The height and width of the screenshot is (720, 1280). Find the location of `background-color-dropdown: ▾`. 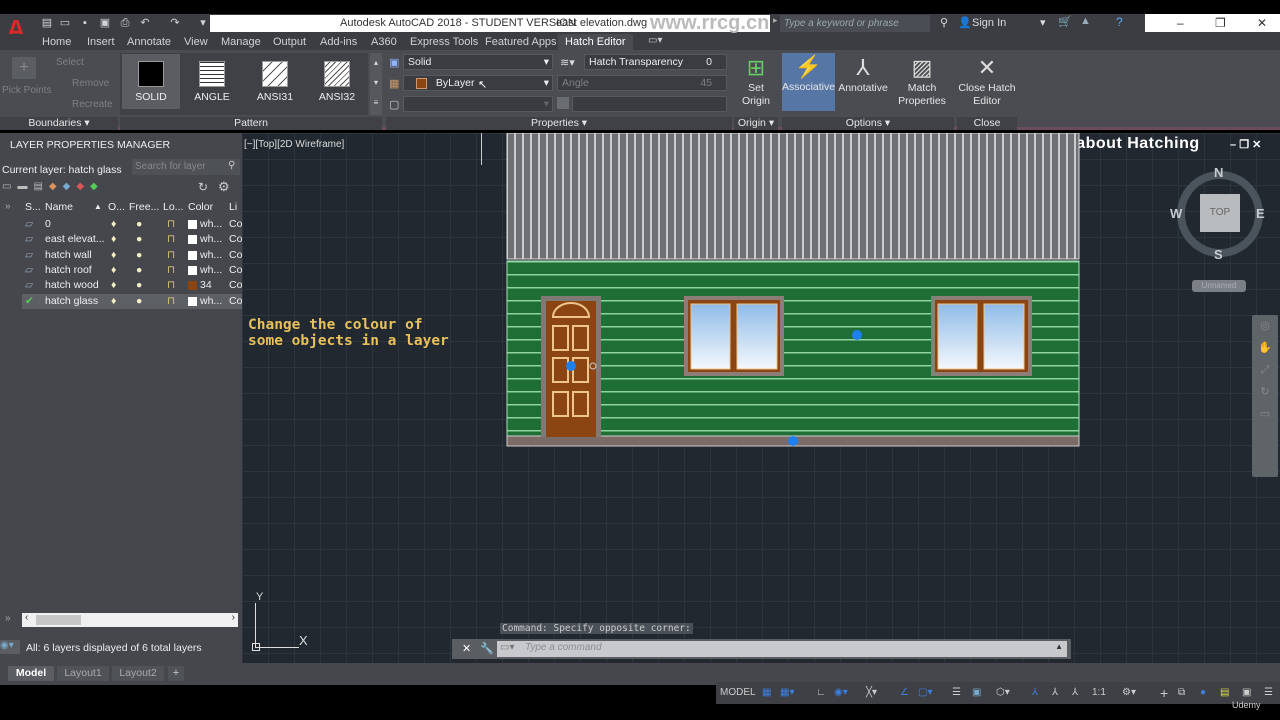

background-color-dropdown: ▾ is located at coordinates (478, 104).